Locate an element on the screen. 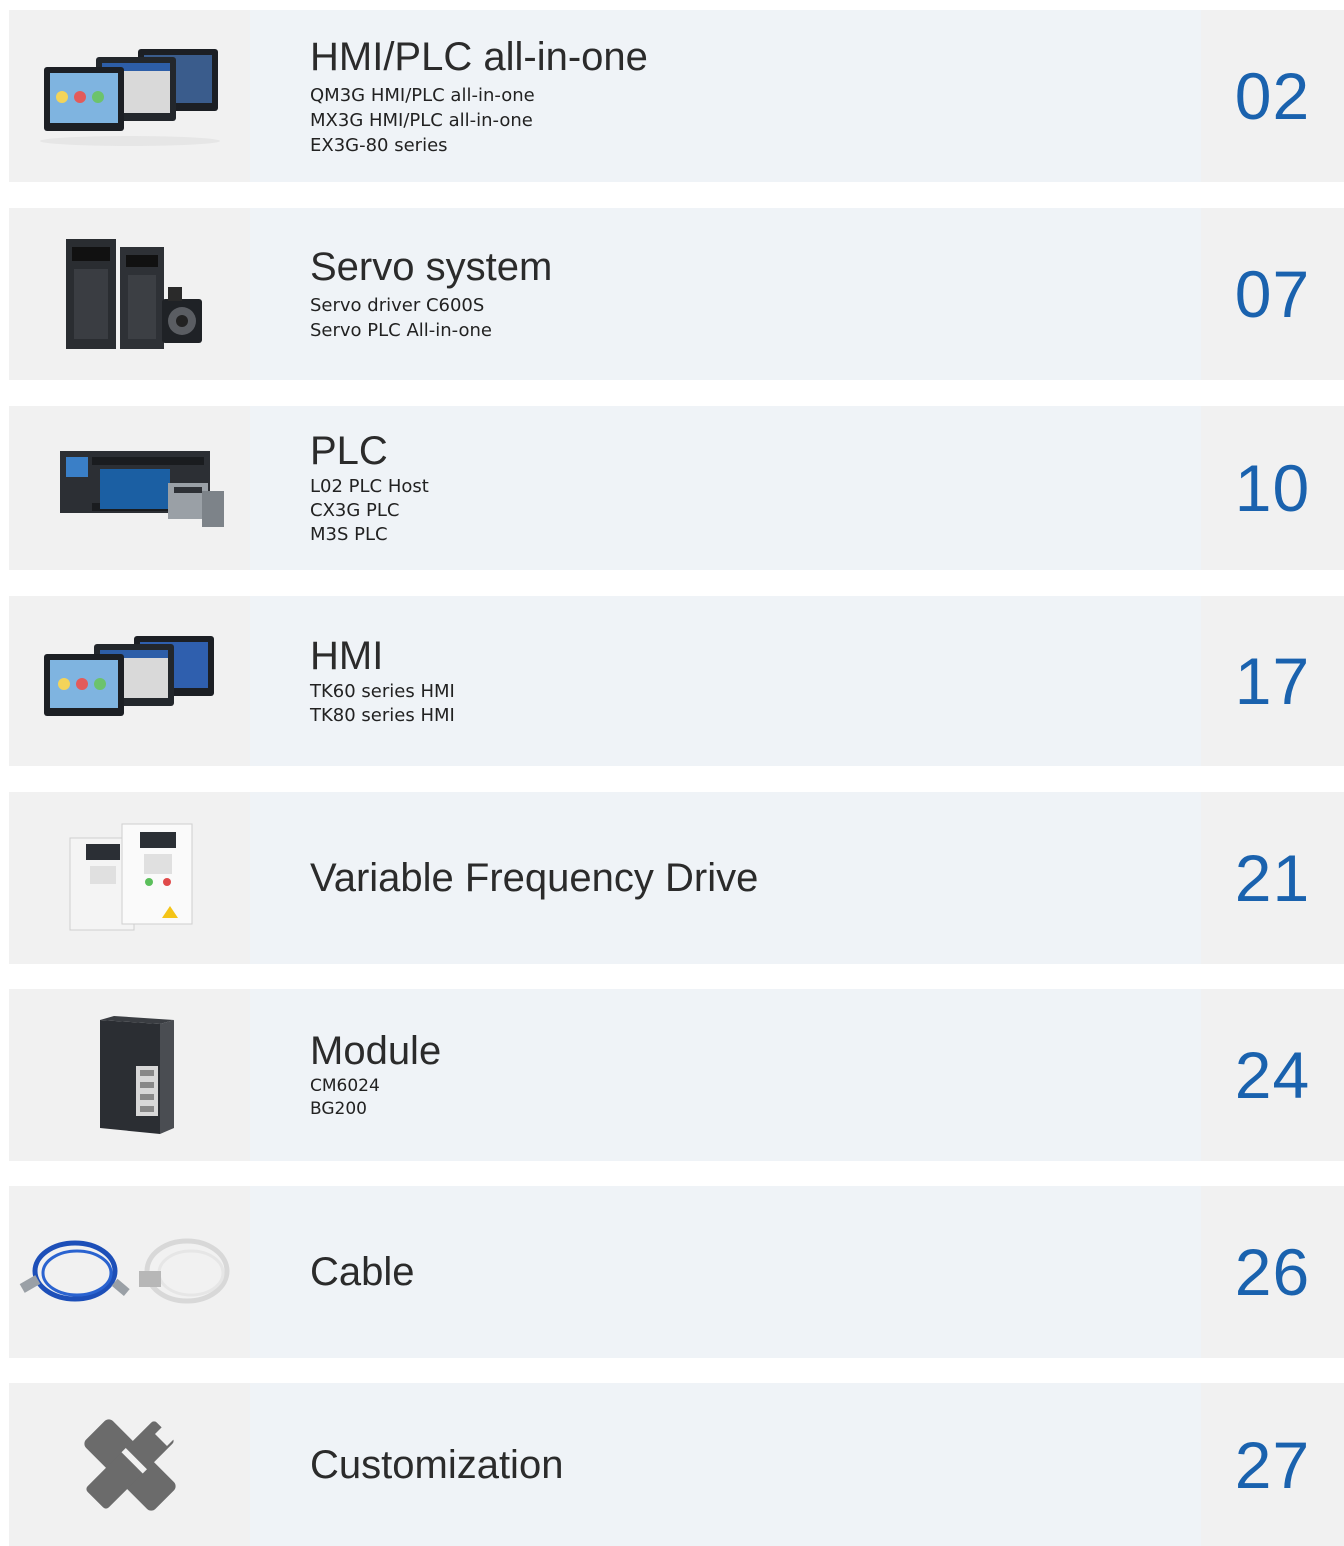  page-number: 10 is located at coordinates (1272, 488).